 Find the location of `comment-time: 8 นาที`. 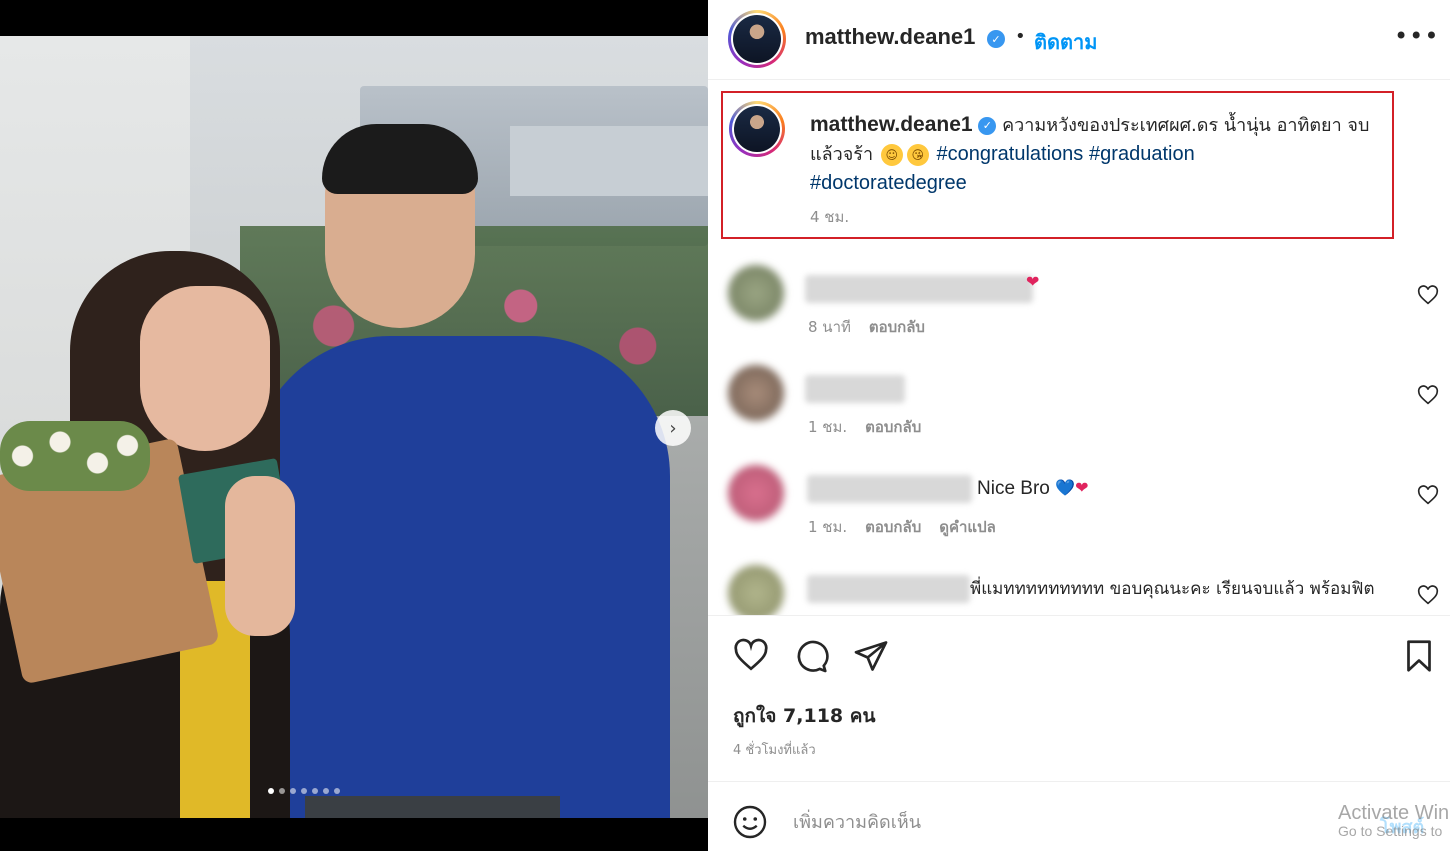

comment-time: 8 นาที is located at coordinates (829, 327).